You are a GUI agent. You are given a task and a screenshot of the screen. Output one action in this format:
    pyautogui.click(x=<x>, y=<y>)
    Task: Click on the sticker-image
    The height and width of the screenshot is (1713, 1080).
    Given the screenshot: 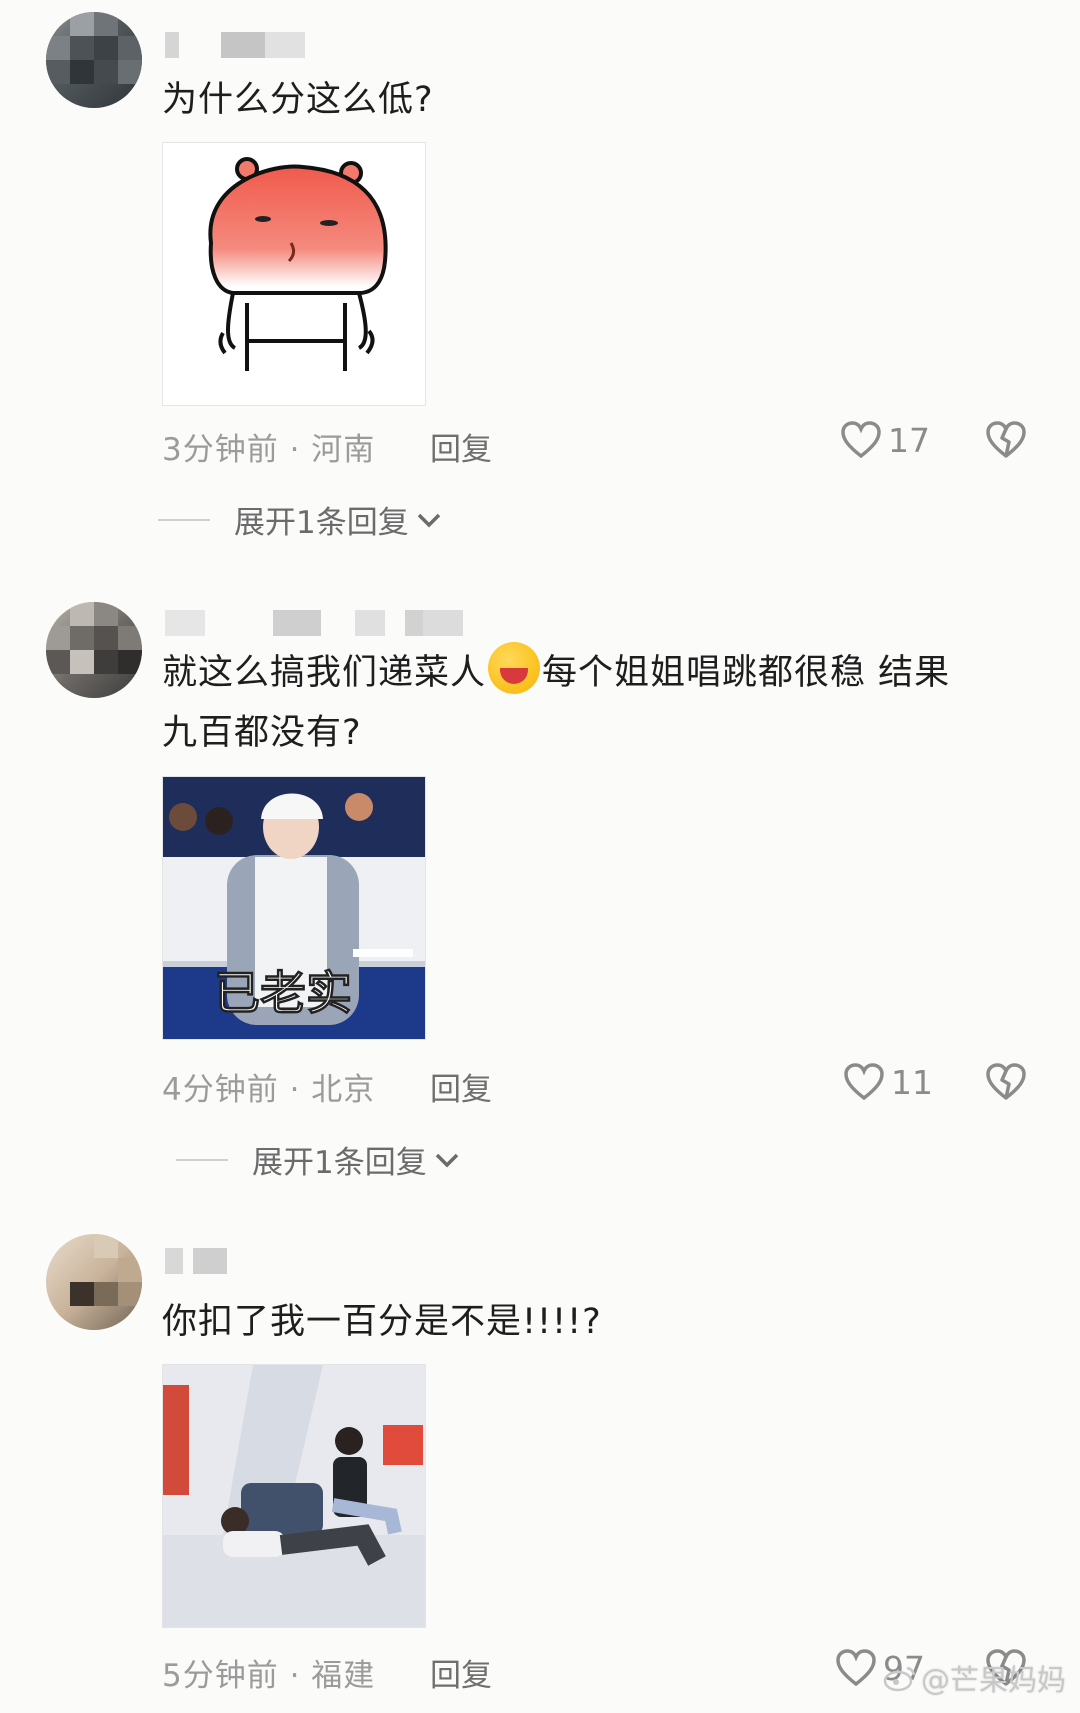 What is the action you would take?
    pyautogui.click(x=294, y=274)
    